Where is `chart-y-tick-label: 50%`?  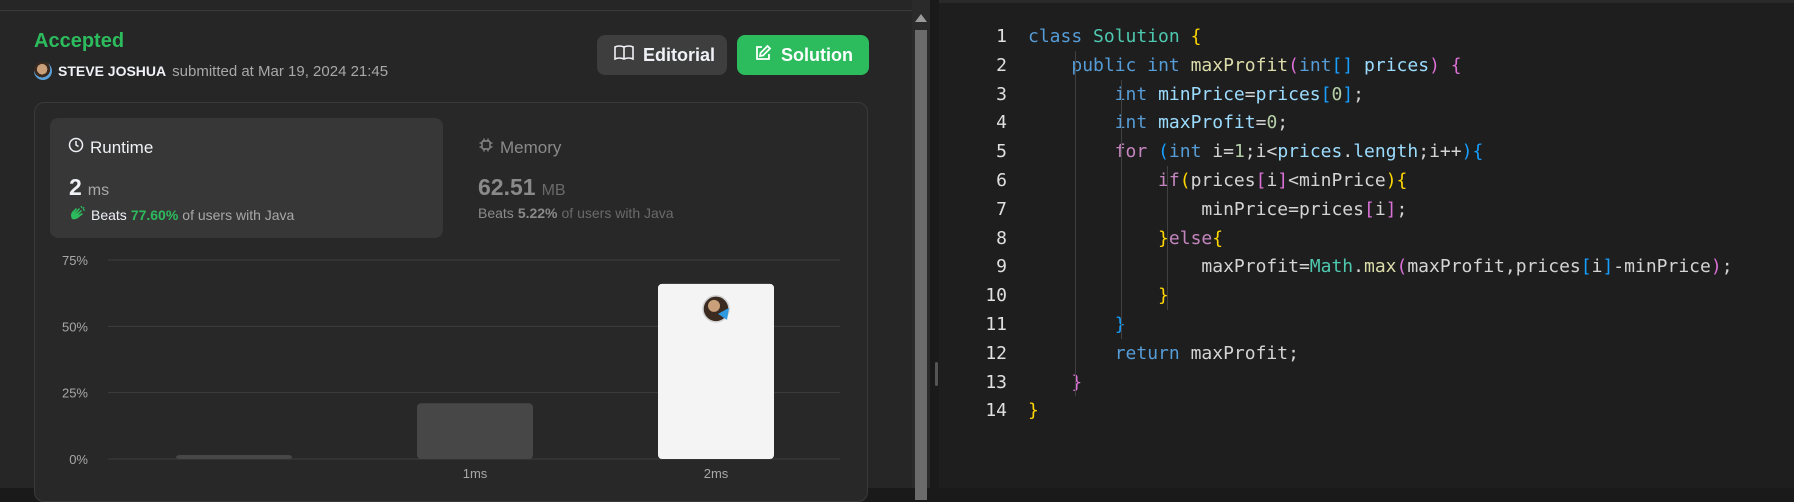
chart-y-tick-label: 50% is located at coordinates (75, 326).